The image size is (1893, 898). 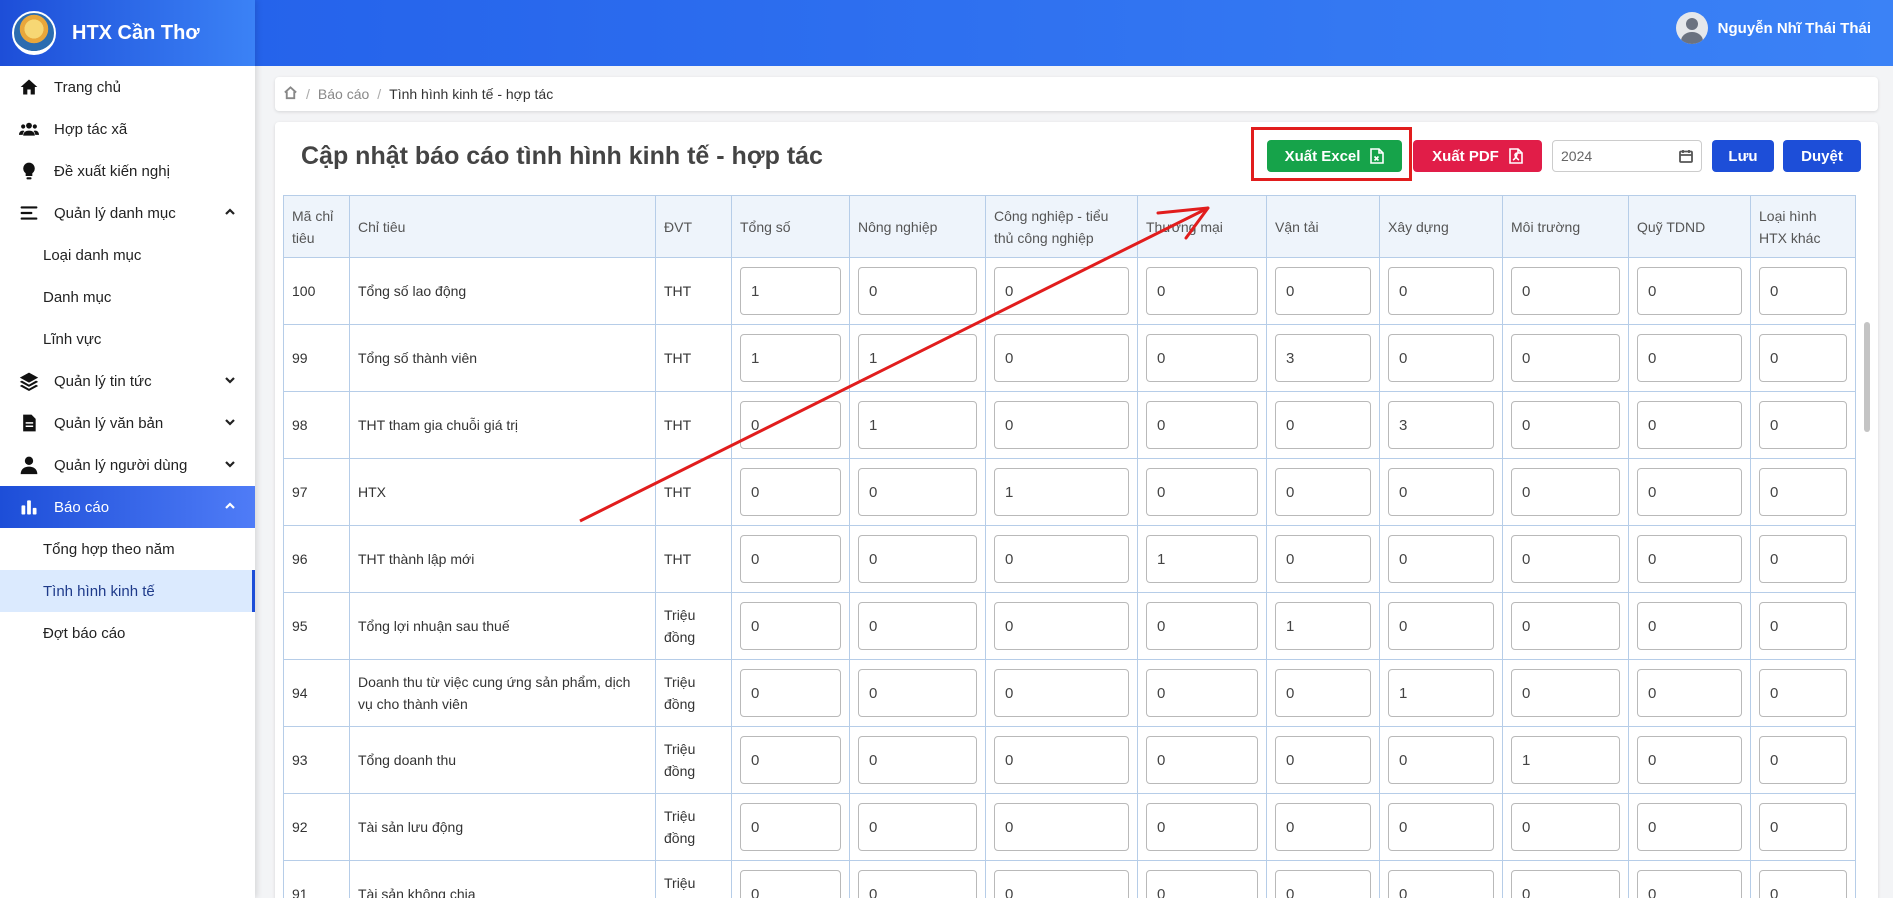 I want to click on brand: HTX Cần Thơ, so click(x=127, y=33).